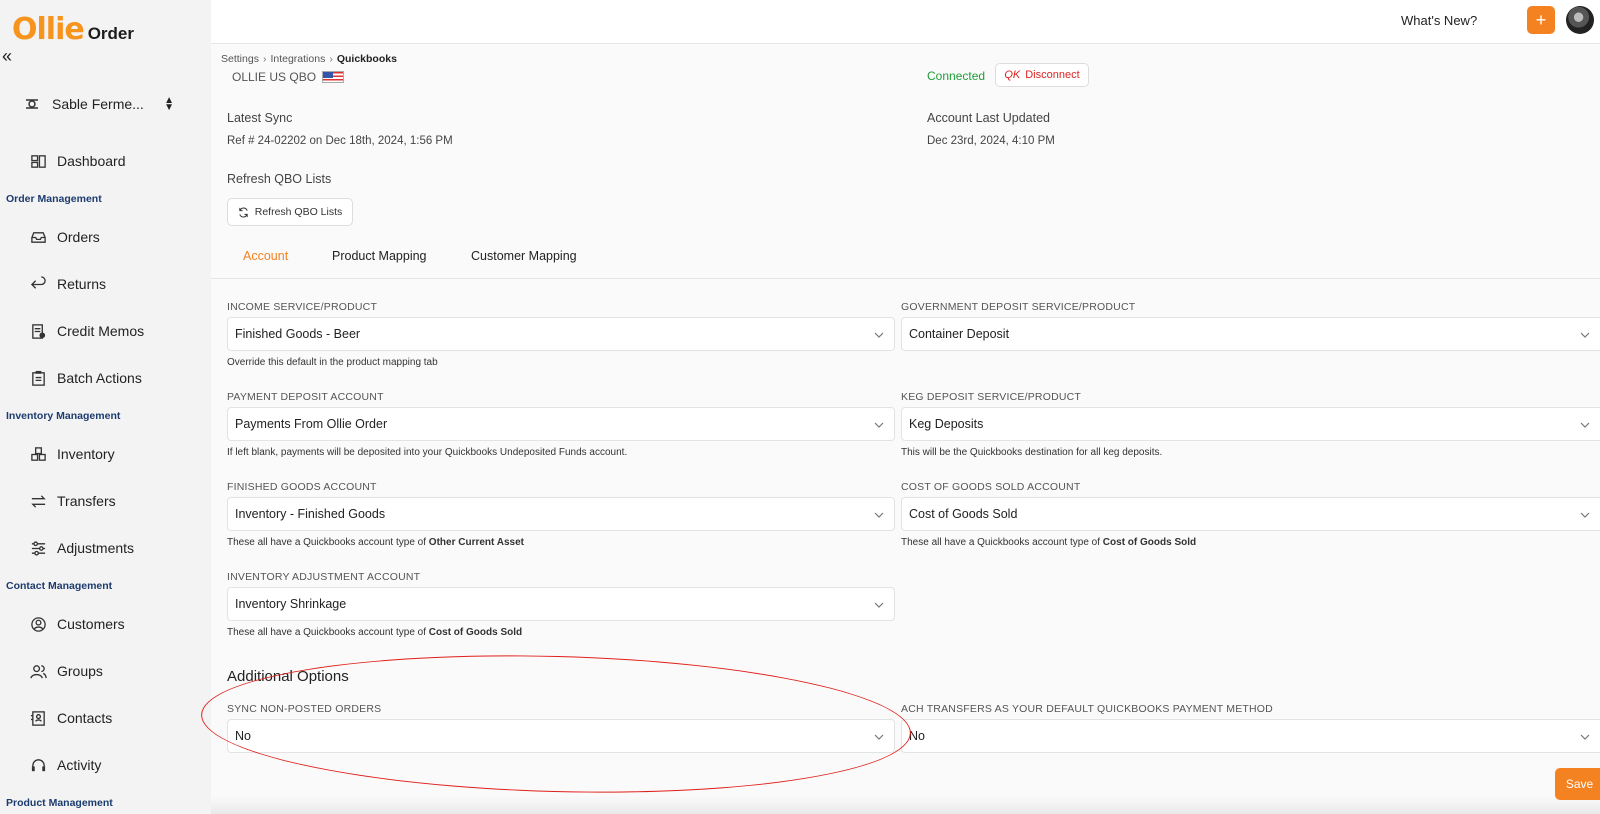 Image resolution: width=1600 pixels, height=814 pixels. What do you see at coordinates (561, 334) in the screenshot?
I see `income-select: Finished Goods - Beer` at bounding box center [561, 334].